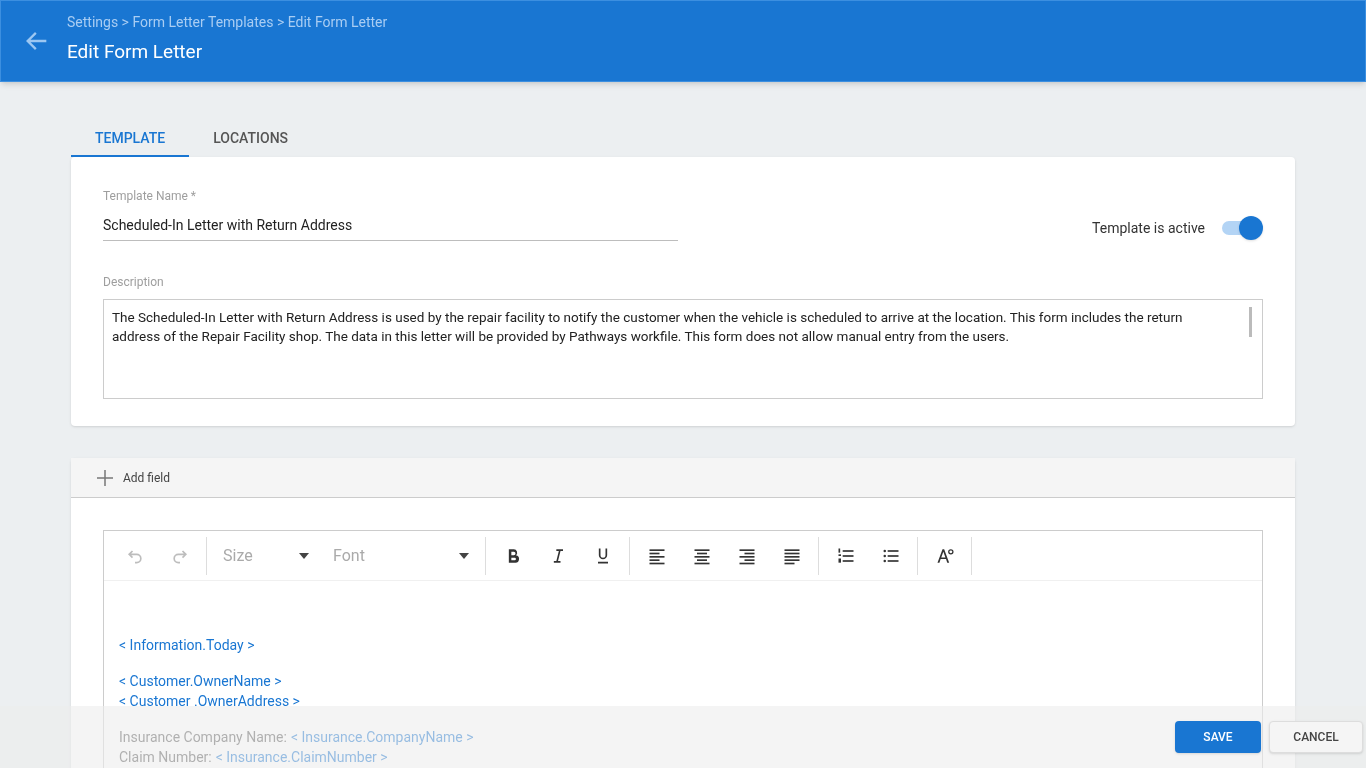  I want to click on field-label: Template Name *, so click(150, 196).